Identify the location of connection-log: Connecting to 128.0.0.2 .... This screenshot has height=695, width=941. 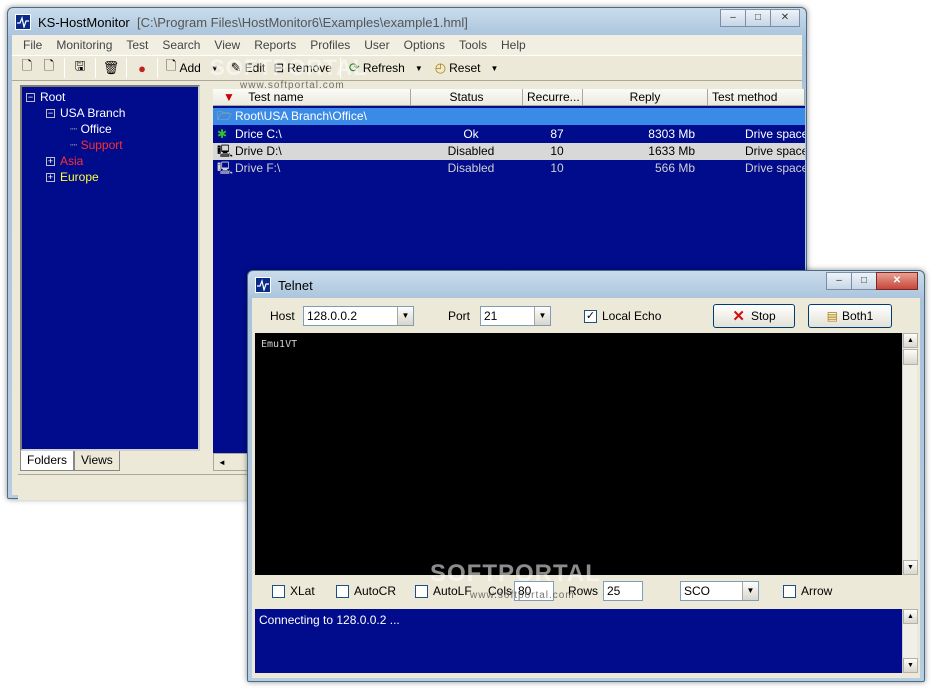
(578, 641).